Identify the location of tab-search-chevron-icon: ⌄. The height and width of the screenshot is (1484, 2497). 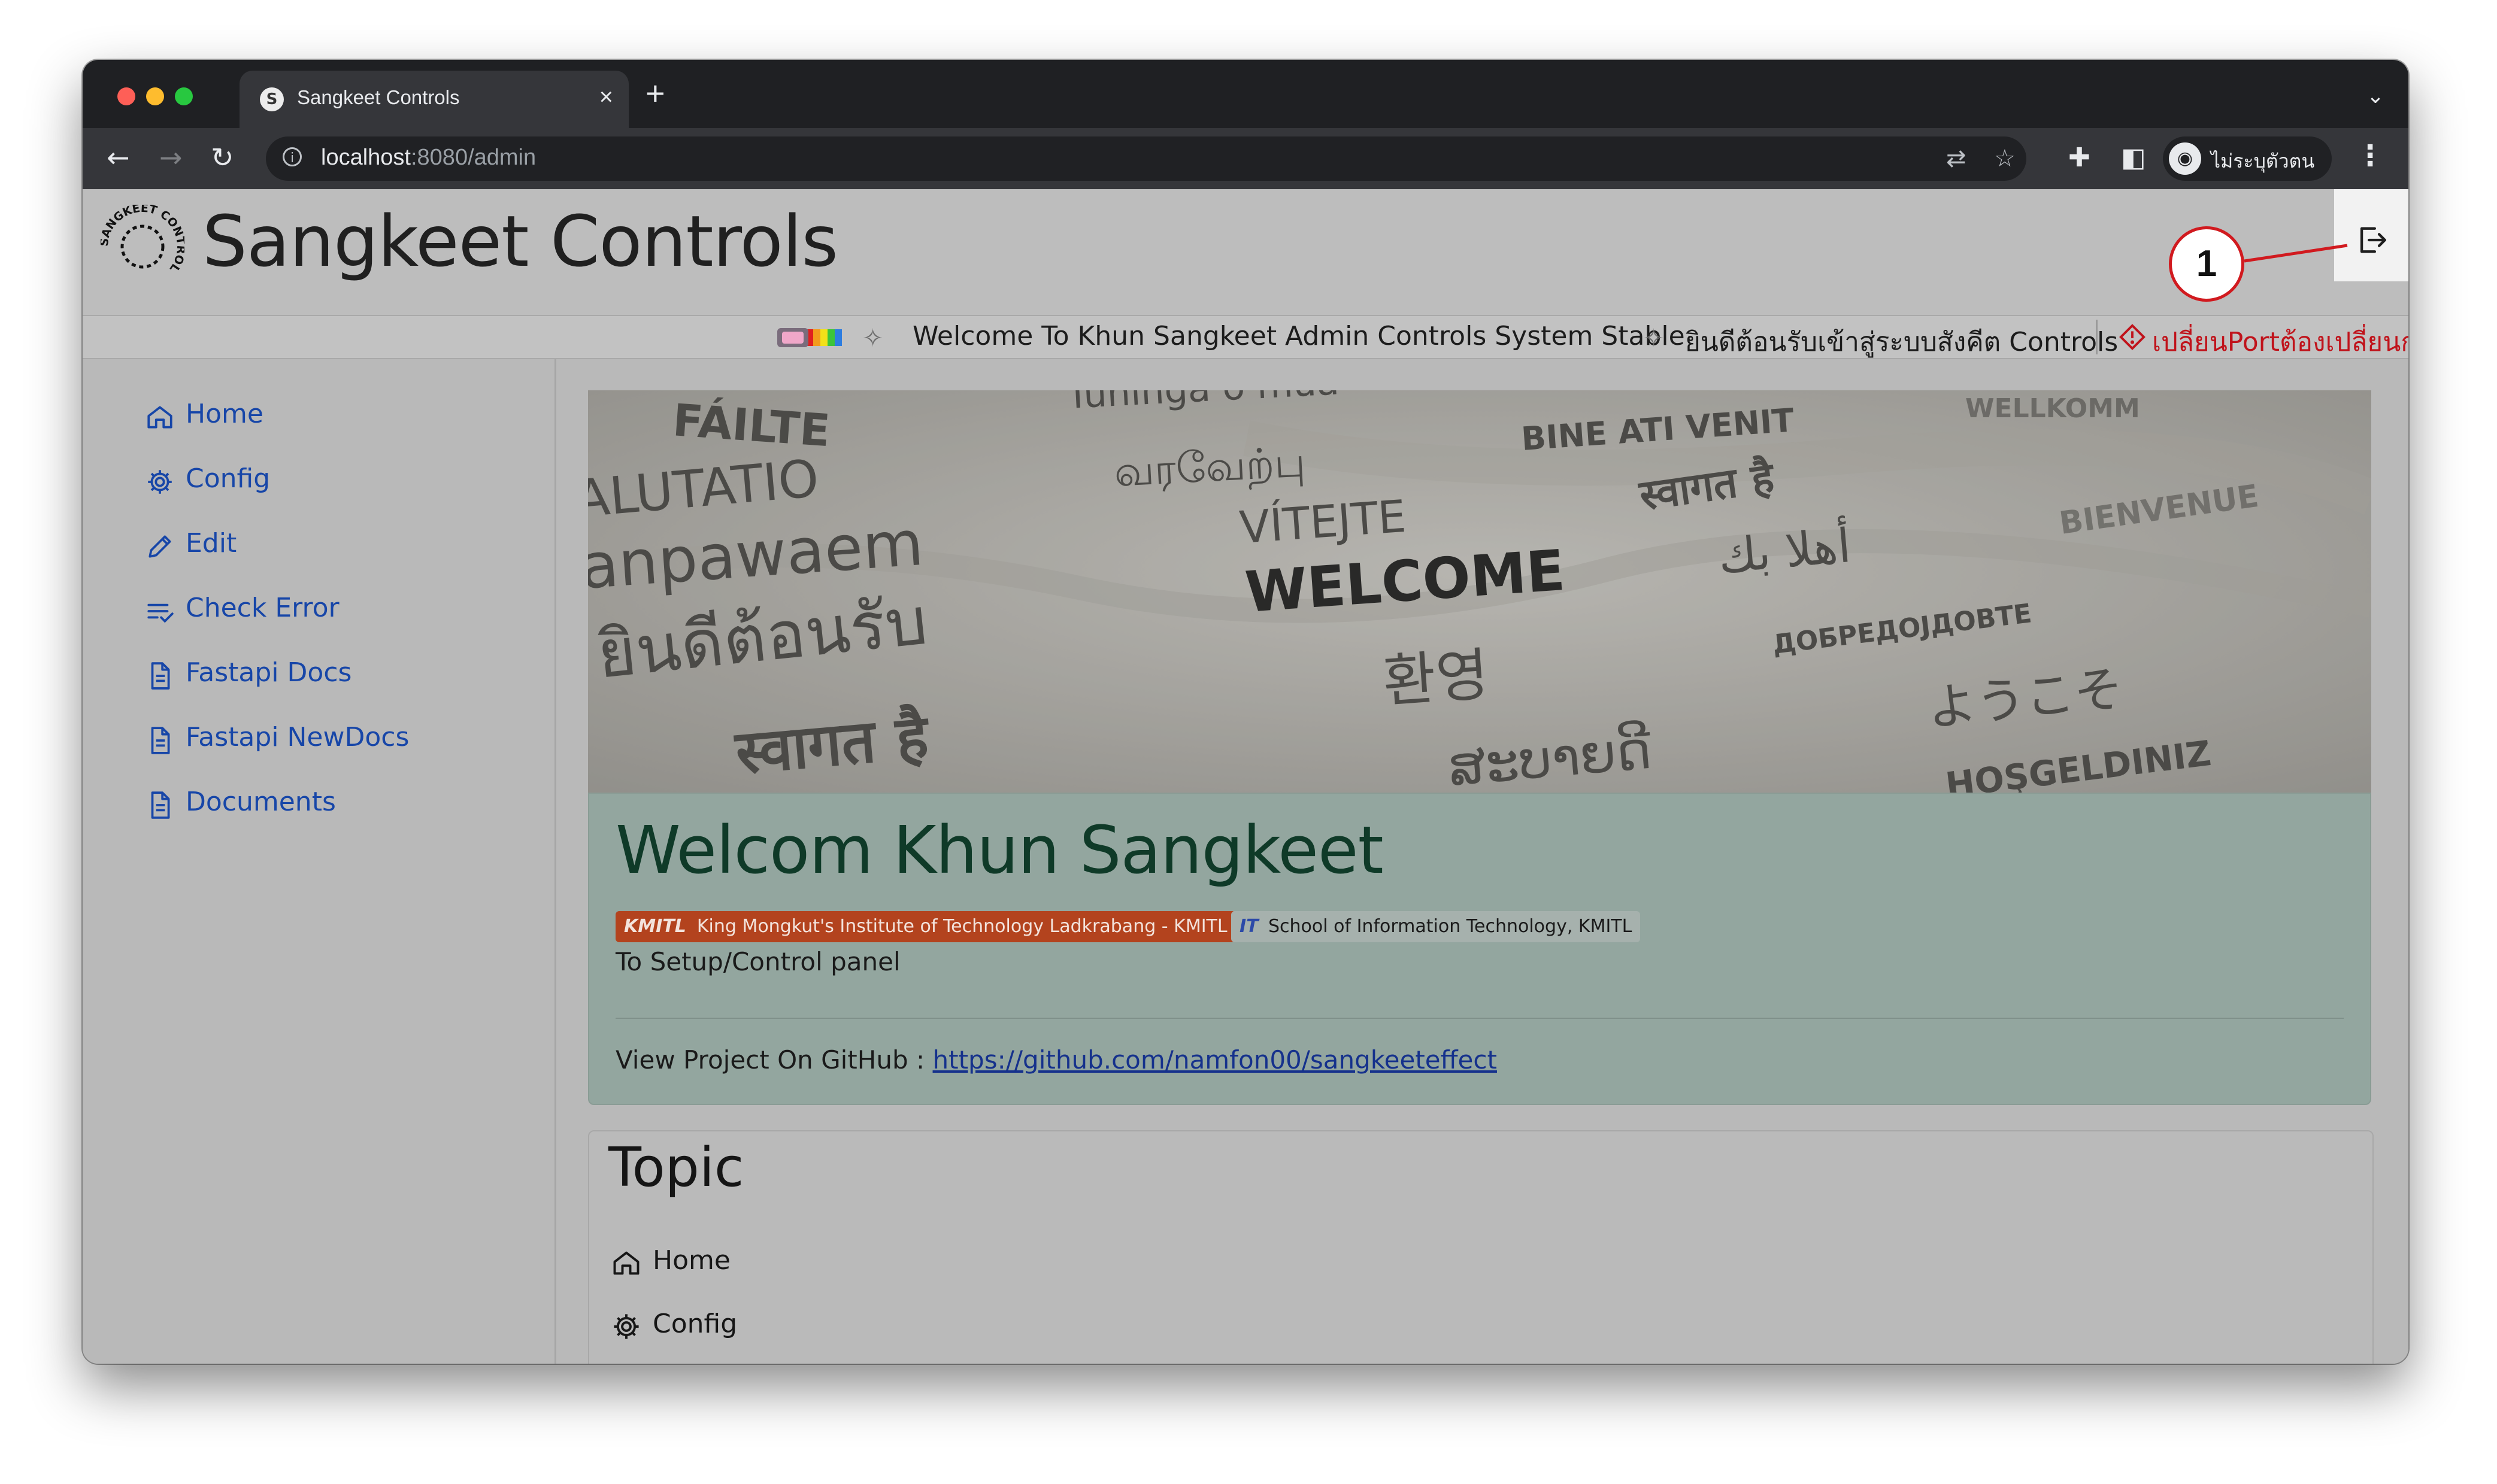
(2375, 96).